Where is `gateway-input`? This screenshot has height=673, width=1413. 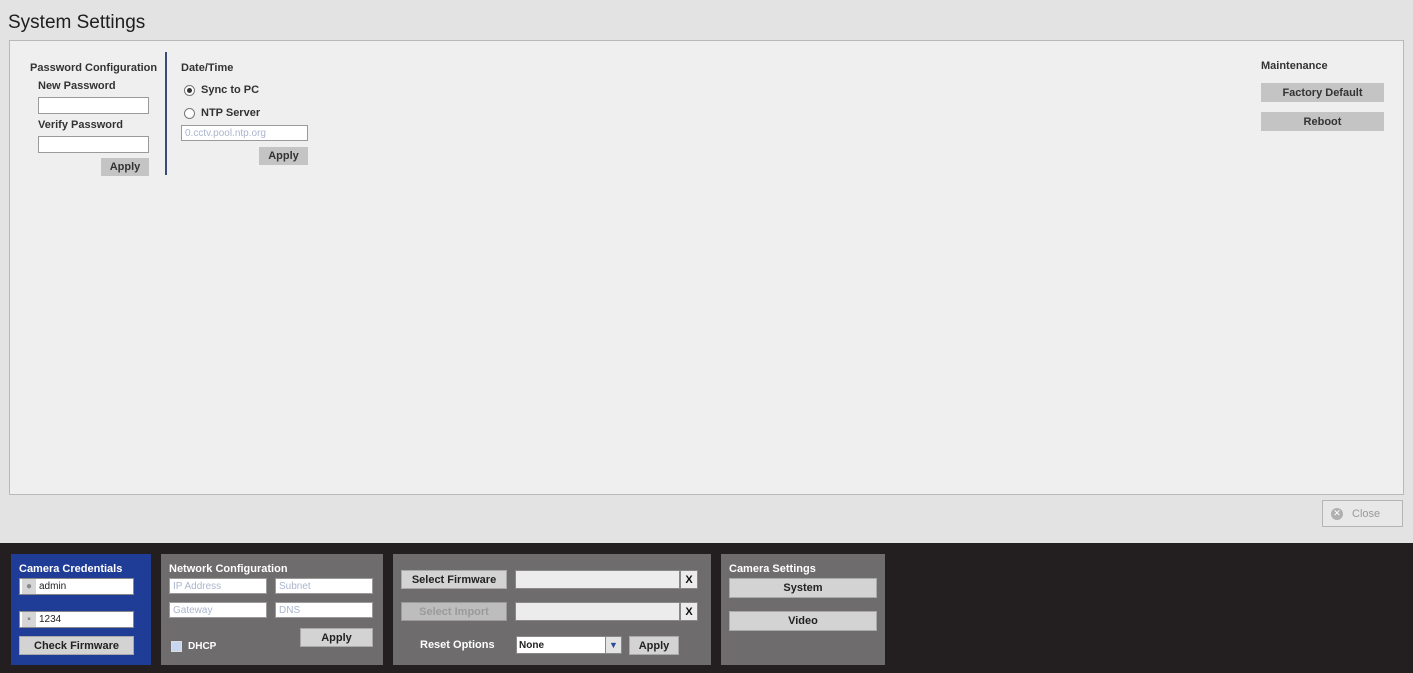
gateway-input is located at coordinates (218, 610).